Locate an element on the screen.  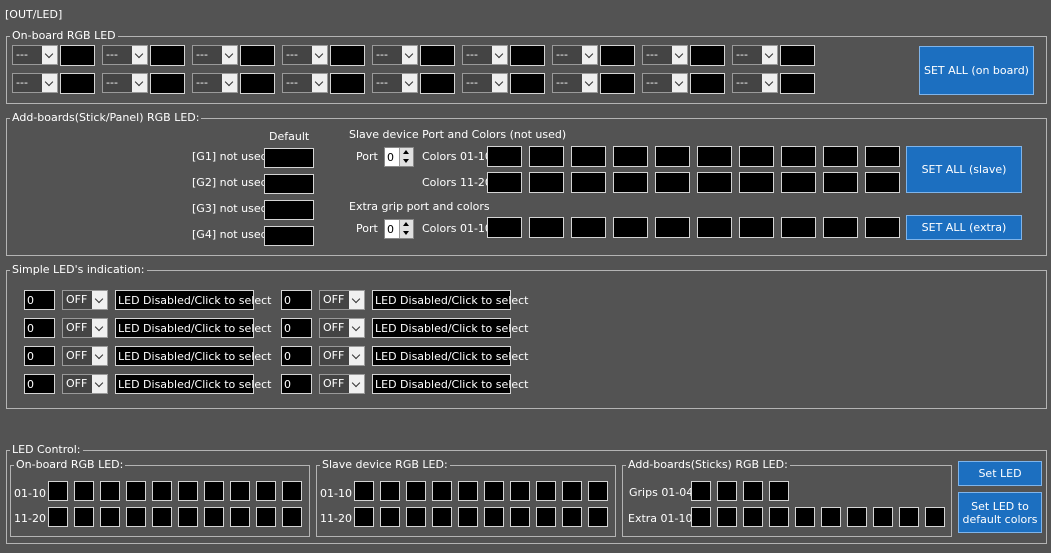
spinner-arrows-icon is located at coordinates (406, 157).